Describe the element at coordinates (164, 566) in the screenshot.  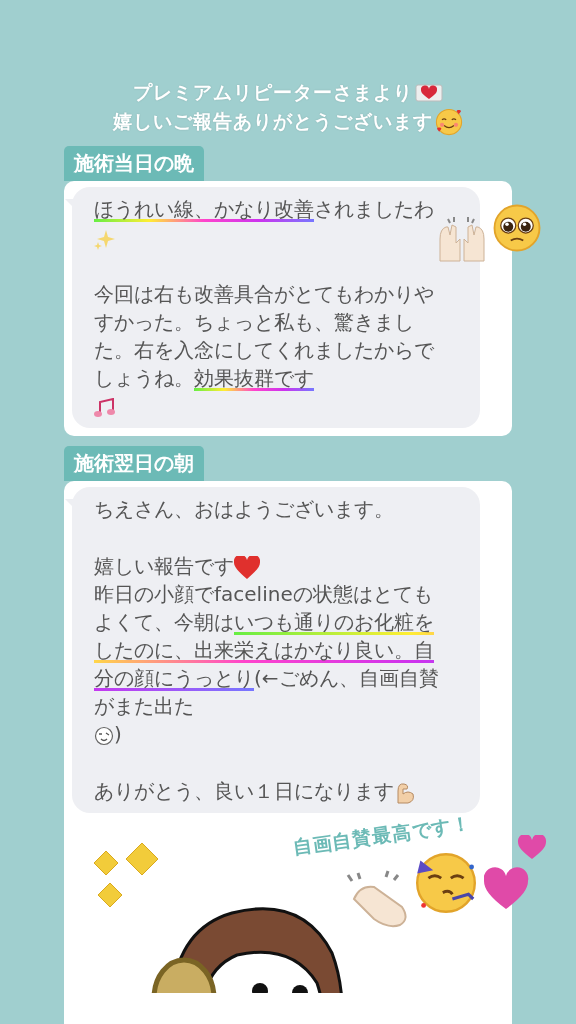
I see `message-text: 嬉しい報告です` at that location.